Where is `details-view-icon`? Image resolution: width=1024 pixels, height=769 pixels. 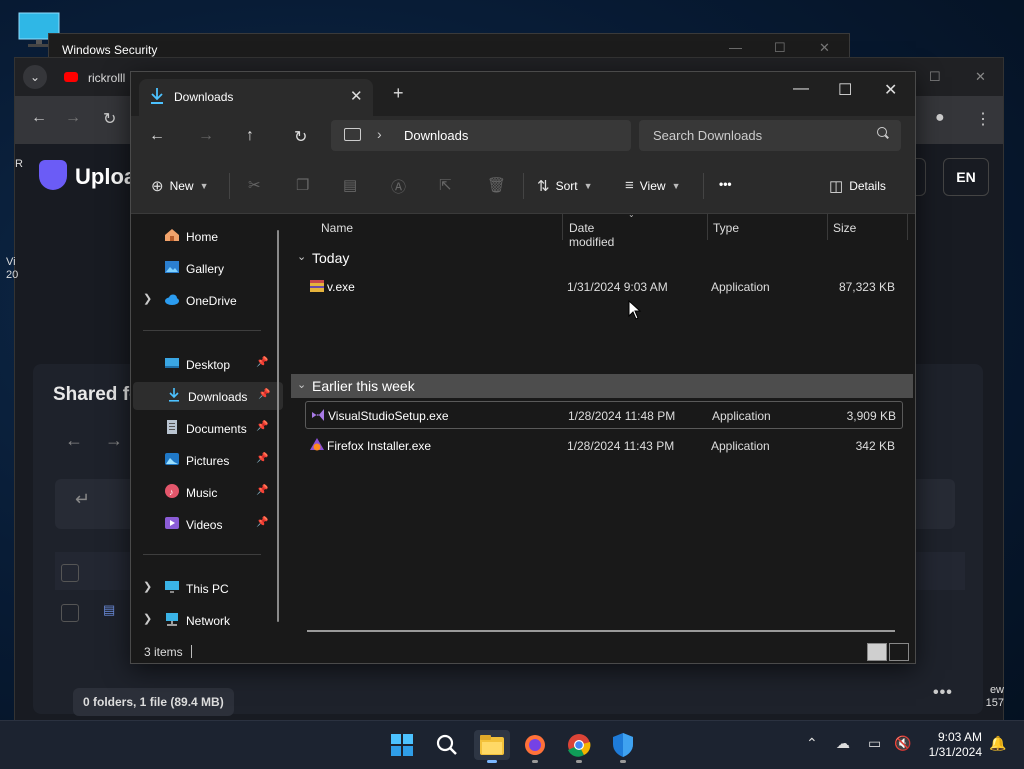 details-view-icon is located at coordinates (877, 652).